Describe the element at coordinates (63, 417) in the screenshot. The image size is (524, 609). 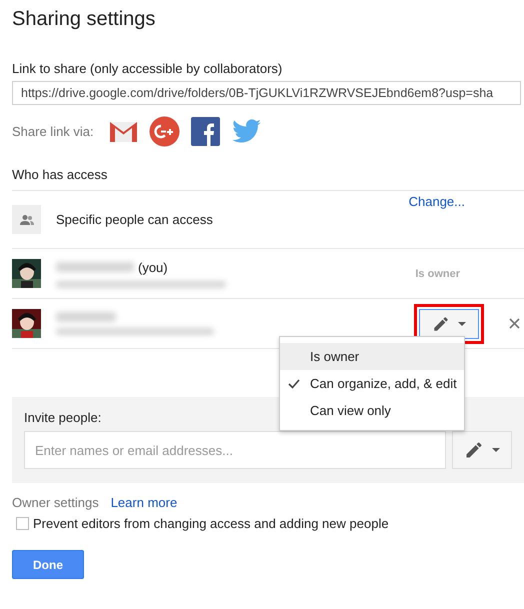
I see `invite-label: Invite people:` at that location.